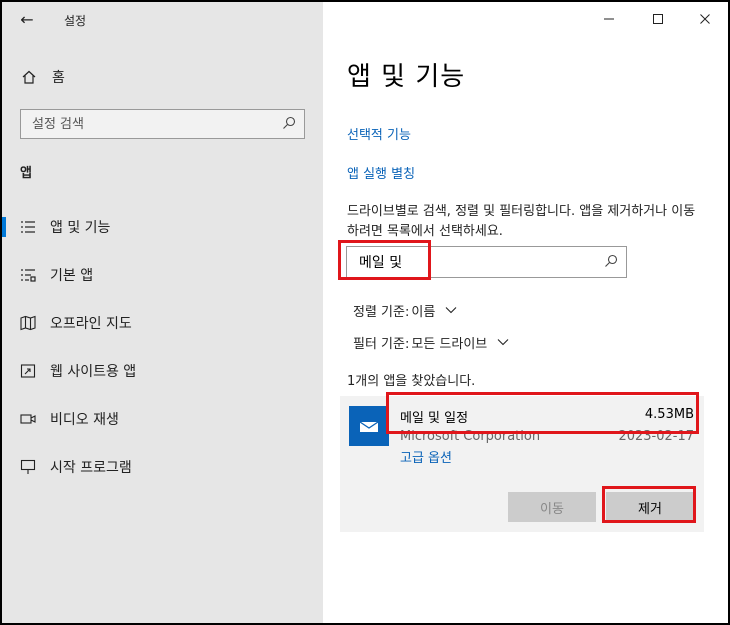  Describe the element at coordinates (26, 173) in the screenshot. I see `section-title-apps: 앱` at that location.